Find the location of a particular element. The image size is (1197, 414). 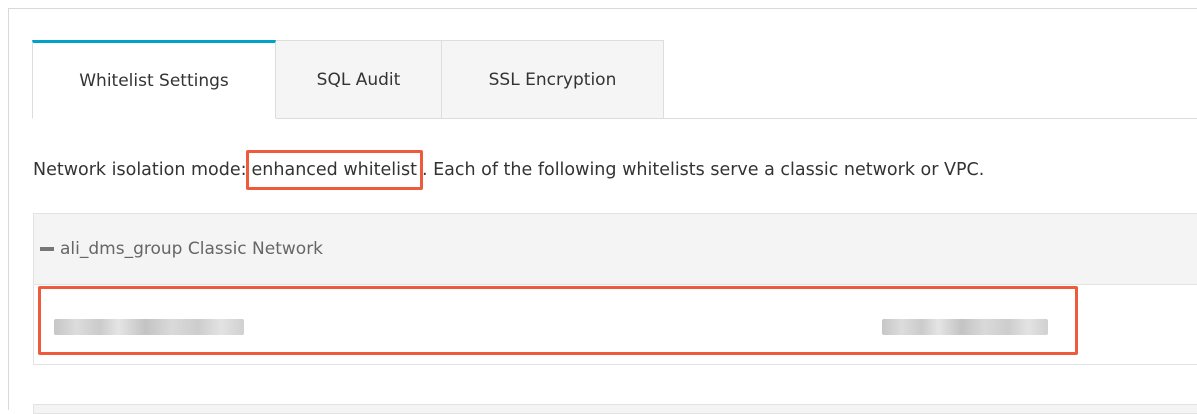

mode-prefix: Network isolation mode: is located at coordinates (140, 170).